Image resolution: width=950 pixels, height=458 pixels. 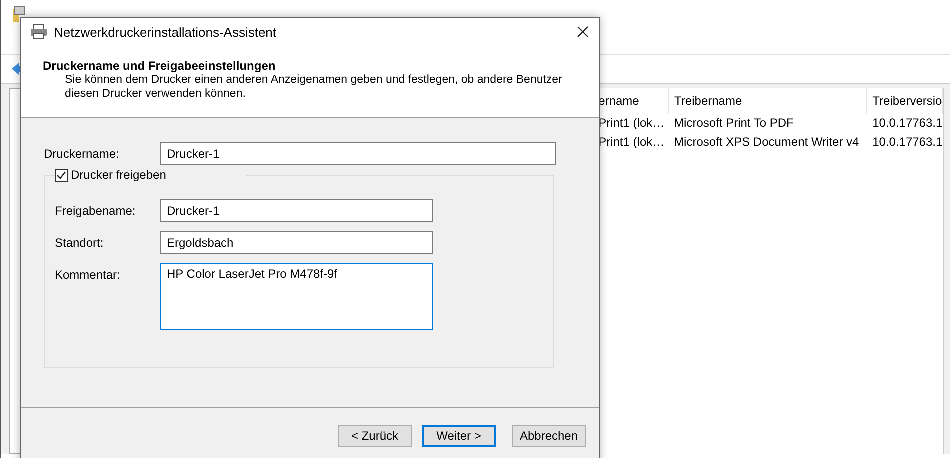 What do you see at coordinates (549, 436) in the screenshot?
I see `dialog-button: Abbrechen` at bounding box center [549, 436].